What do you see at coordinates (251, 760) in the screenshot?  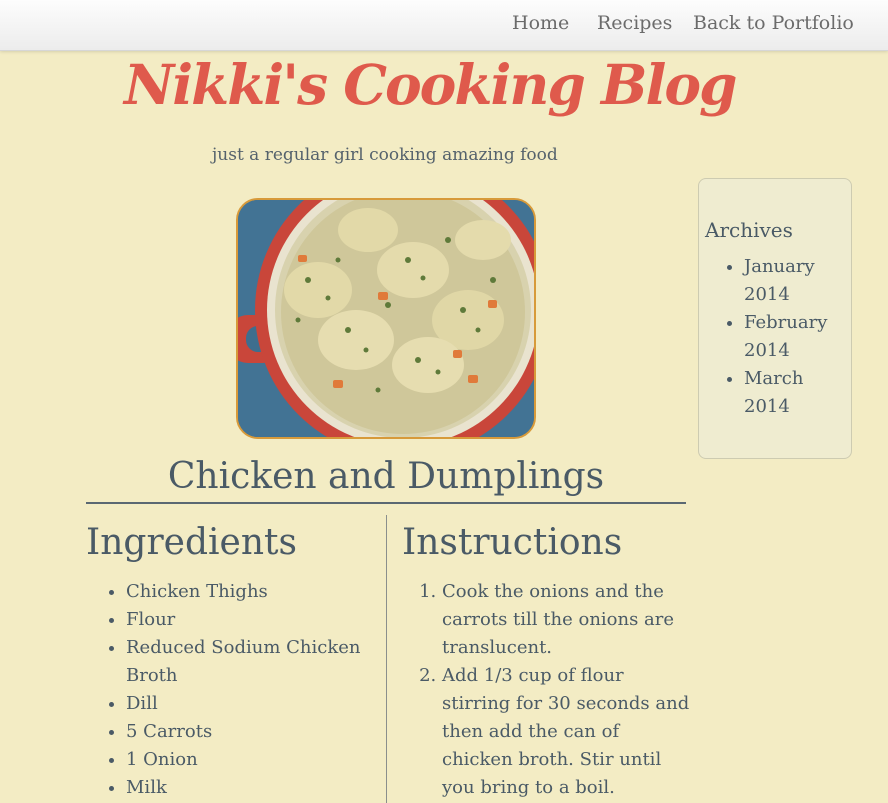 I see `ingredient-item: 1 Onion` at bounding box center [251, 760].